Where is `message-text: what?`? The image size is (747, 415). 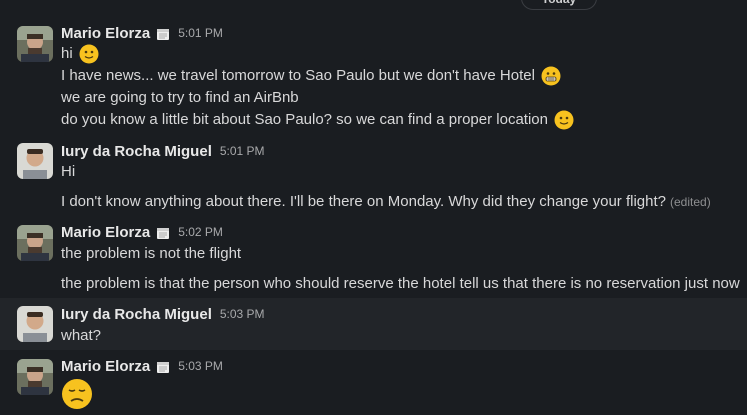
message-text: what? is located at coordinates (81, 335).